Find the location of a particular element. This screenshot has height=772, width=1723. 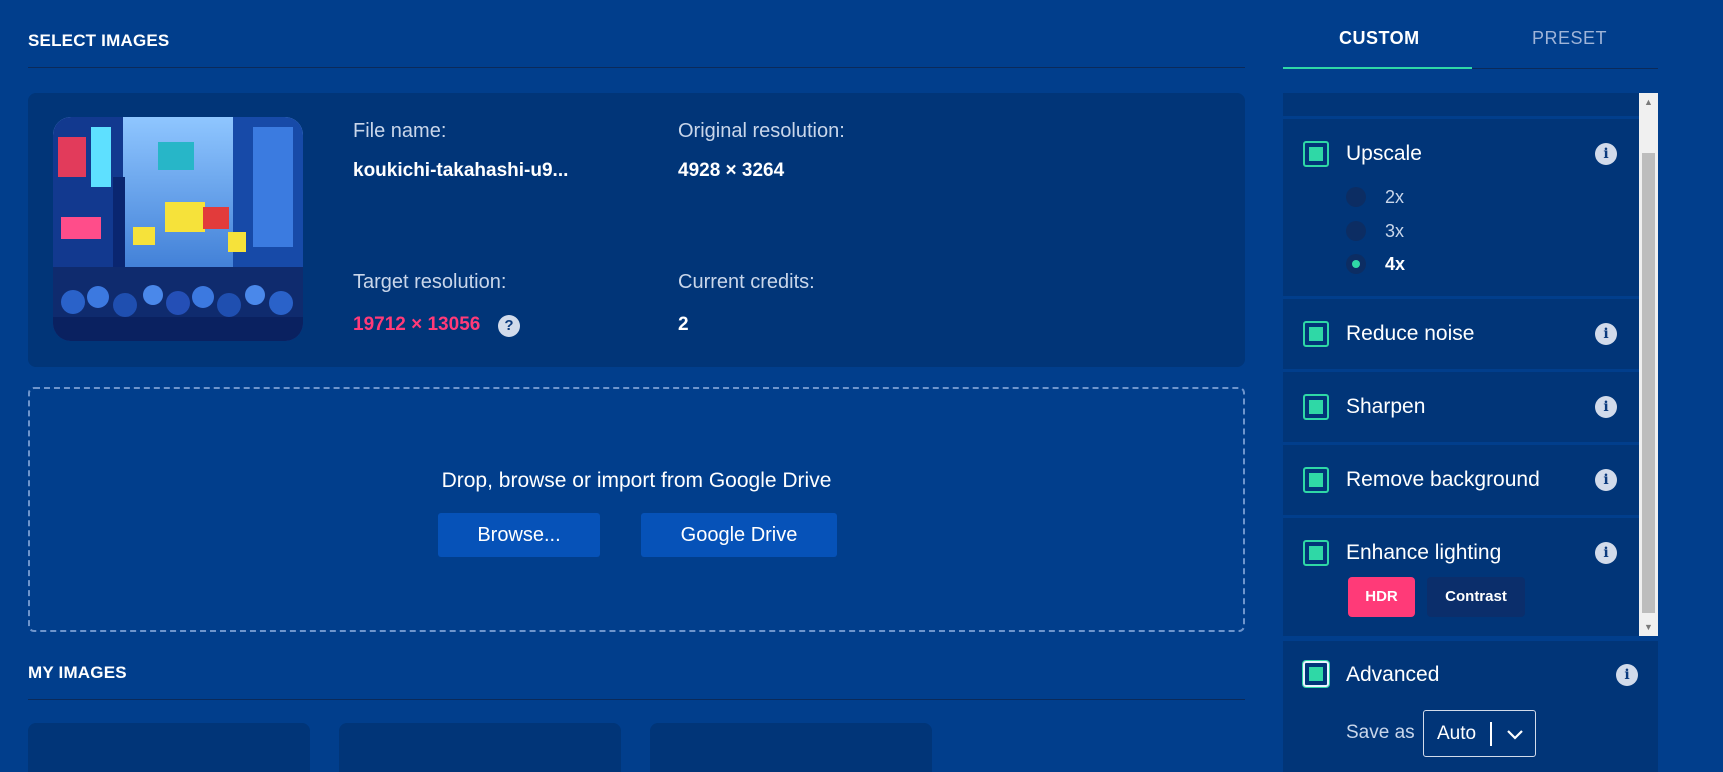

upscale-choice-2x: 2x is located at coordinates (1394, 197).